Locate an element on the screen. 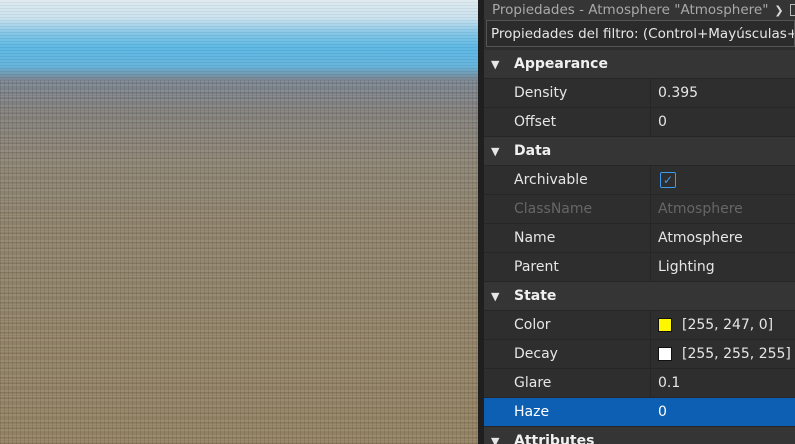 This screenshot has height=444, width=795. property-row-density: Density 0.395 is located at coordinates (639, 93).